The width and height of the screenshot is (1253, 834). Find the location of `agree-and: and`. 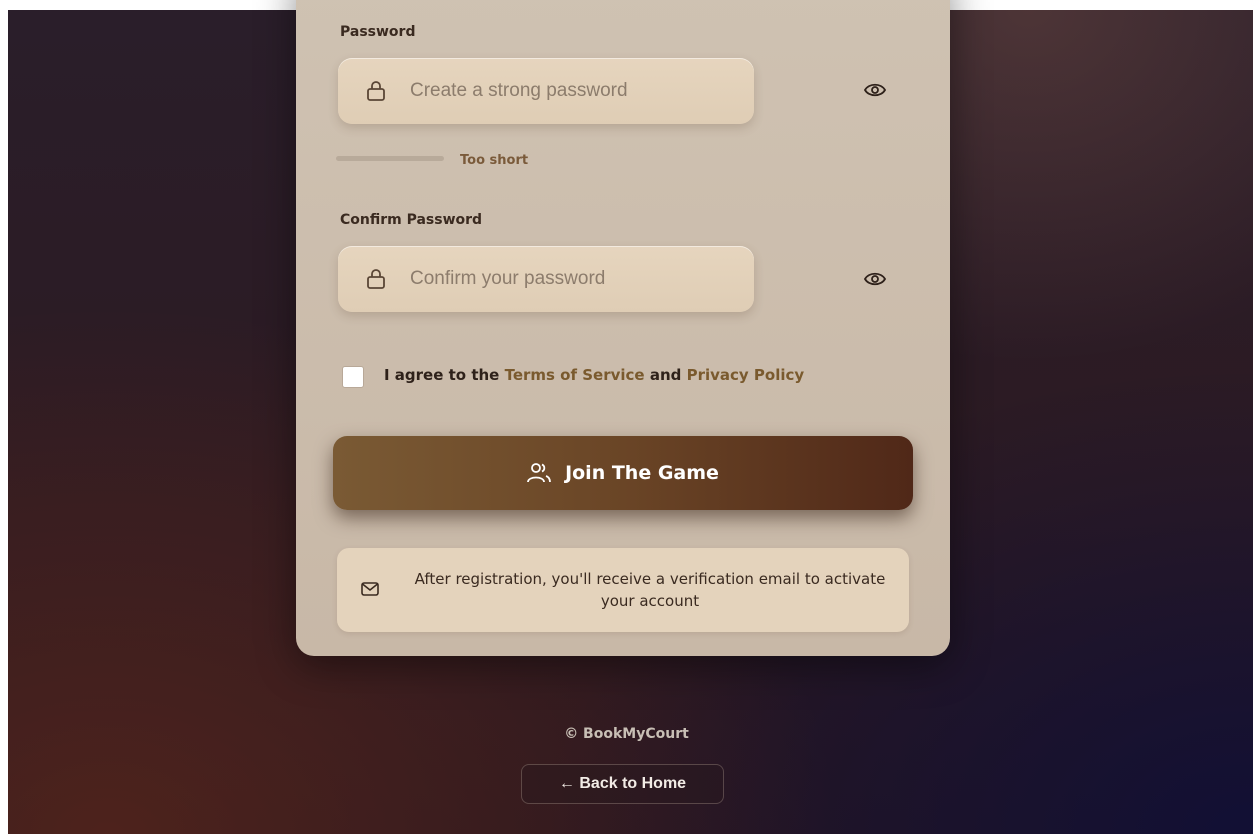

agree-and: and is located at coordinates (665, 375).